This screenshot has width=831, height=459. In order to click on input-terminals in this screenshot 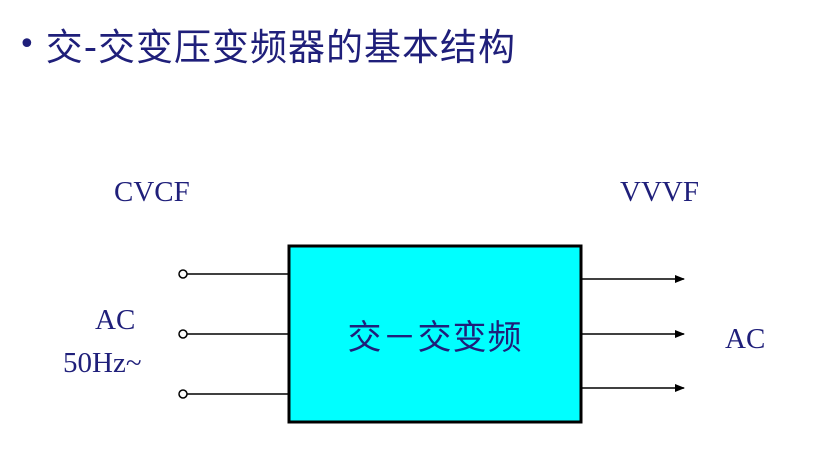, I will do `click(233, 334)`.